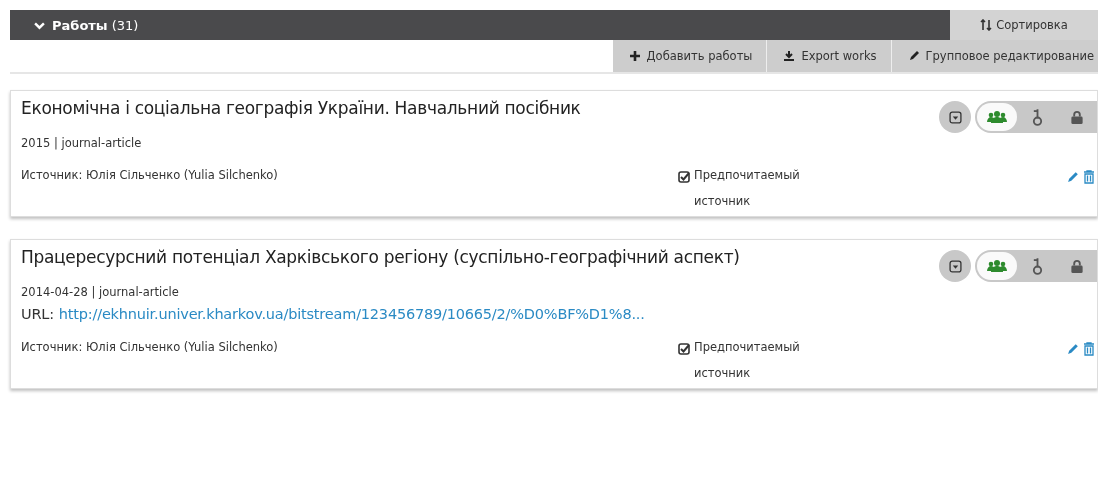  Describe the element at coordinates (986, 25) in the screenshot. I see `sort-icon` at that location.